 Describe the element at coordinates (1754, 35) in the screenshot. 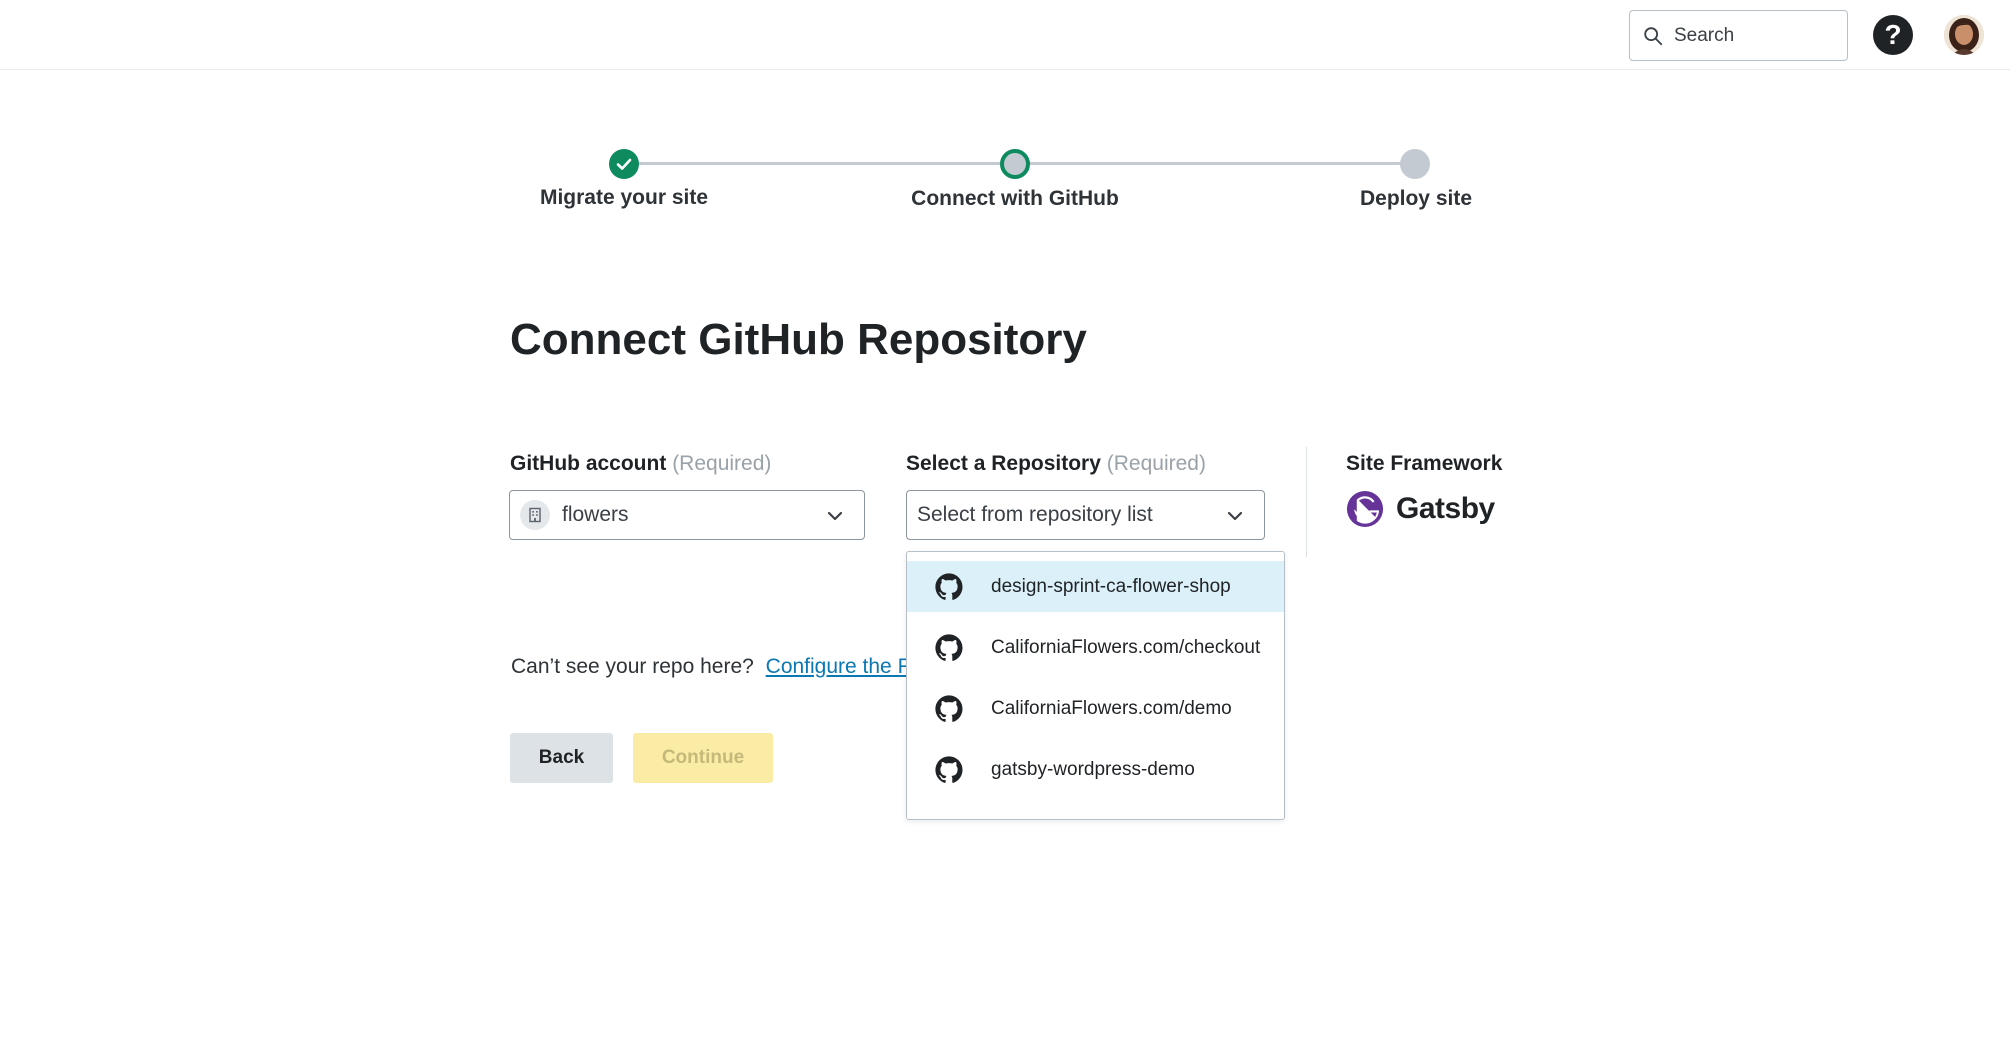

I see `search-input` at that location.